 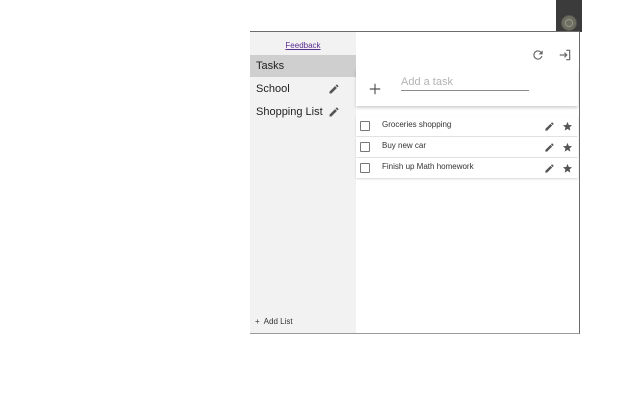 I want to click on sidebar-item-label: Tasks, so click(x=270, y=66).